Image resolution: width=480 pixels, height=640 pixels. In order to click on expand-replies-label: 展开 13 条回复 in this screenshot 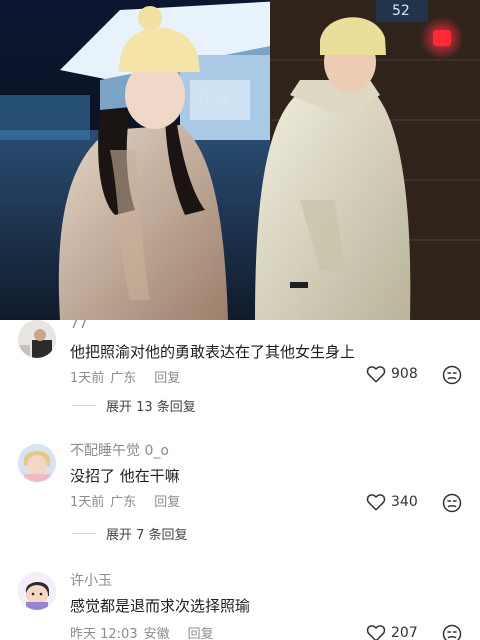, I will do `click(151, 407)`.